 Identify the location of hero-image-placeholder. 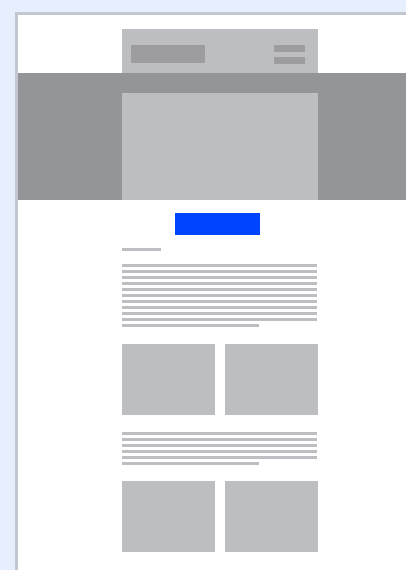
(220, 146).